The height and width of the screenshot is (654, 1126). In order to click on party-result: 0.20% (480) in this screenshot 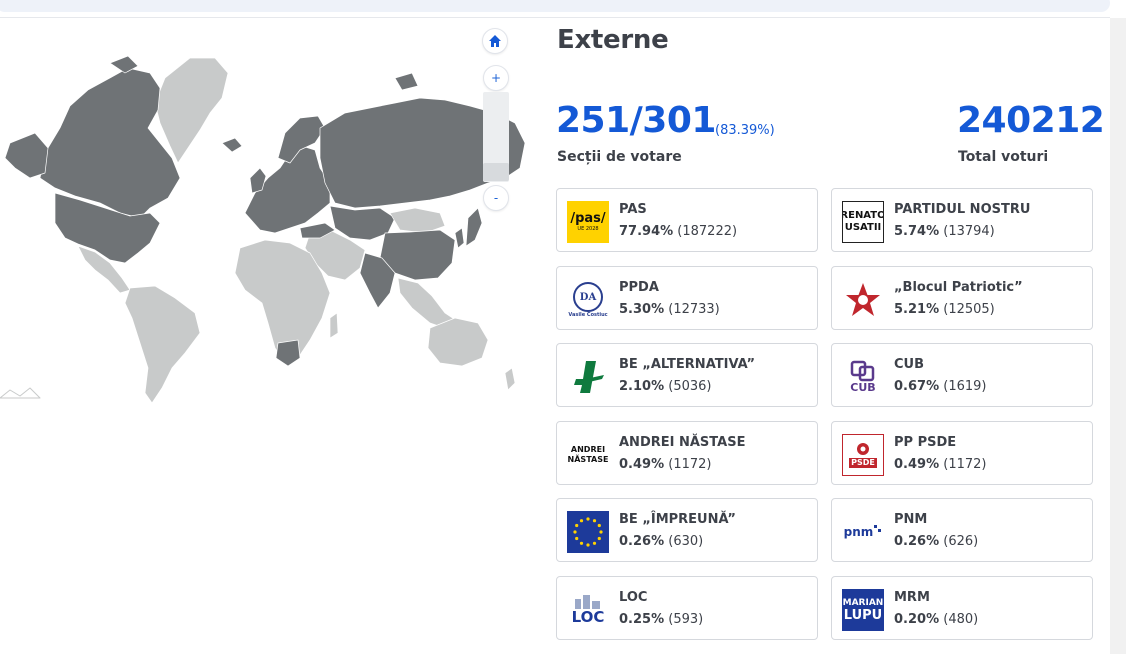, I will do `click(936, 619)`.